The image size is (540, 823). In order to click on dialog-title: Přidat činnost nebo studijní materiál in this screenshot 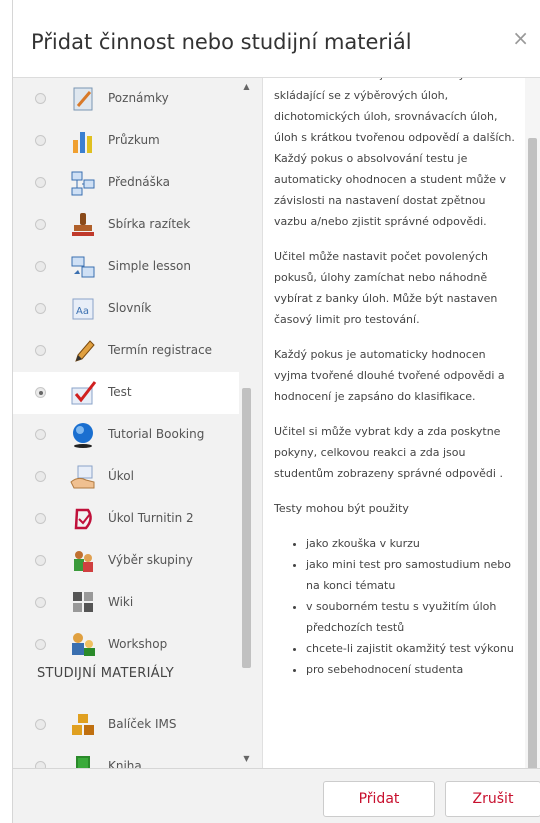, I will do `click(221, 42)`.